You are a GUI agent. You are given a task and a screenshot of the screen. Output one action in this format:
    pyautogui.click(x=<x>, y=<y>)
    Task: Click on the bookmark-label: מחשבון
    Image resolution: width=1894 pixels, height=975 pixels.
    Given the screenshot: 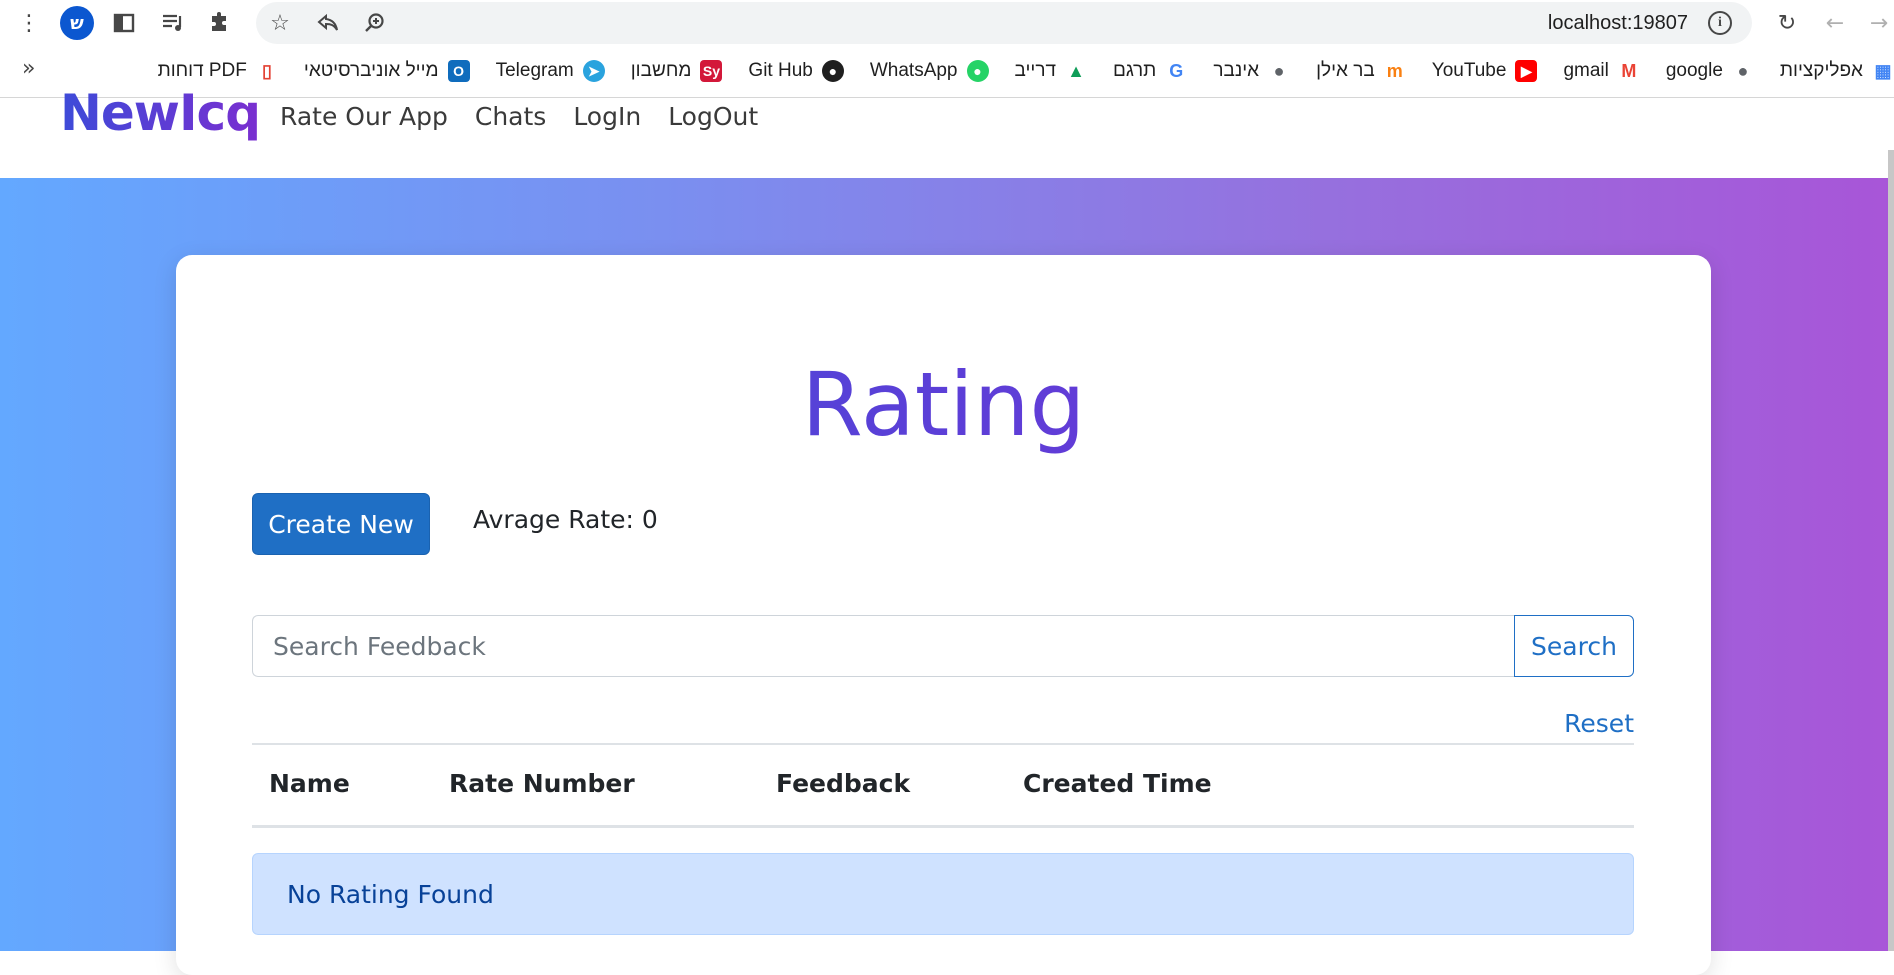 What is the action you would take?
    pyautogui.click(x=661, y=70)
    